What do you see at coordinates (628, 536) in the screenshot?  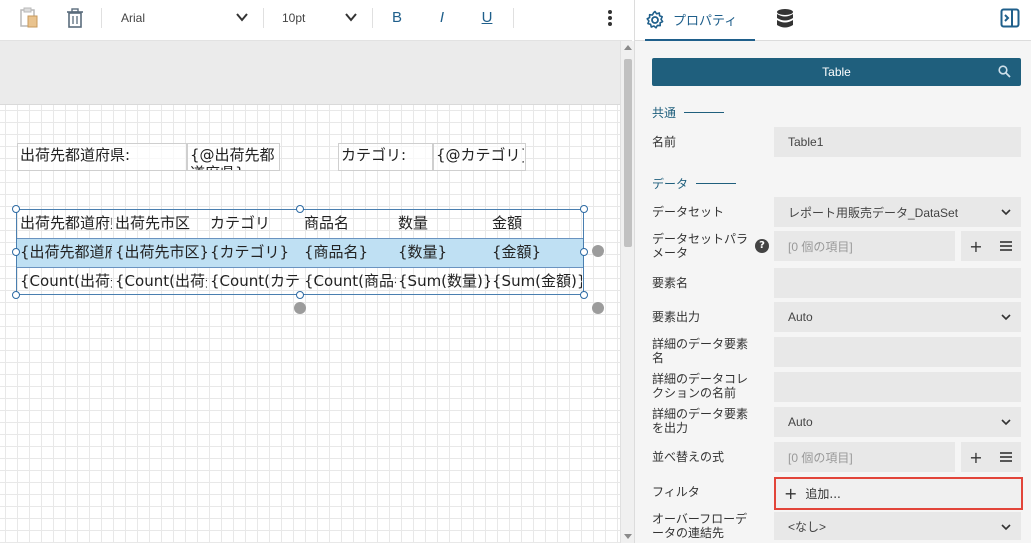 I see `scroll-down-icon` at bounding box center [628, 536].